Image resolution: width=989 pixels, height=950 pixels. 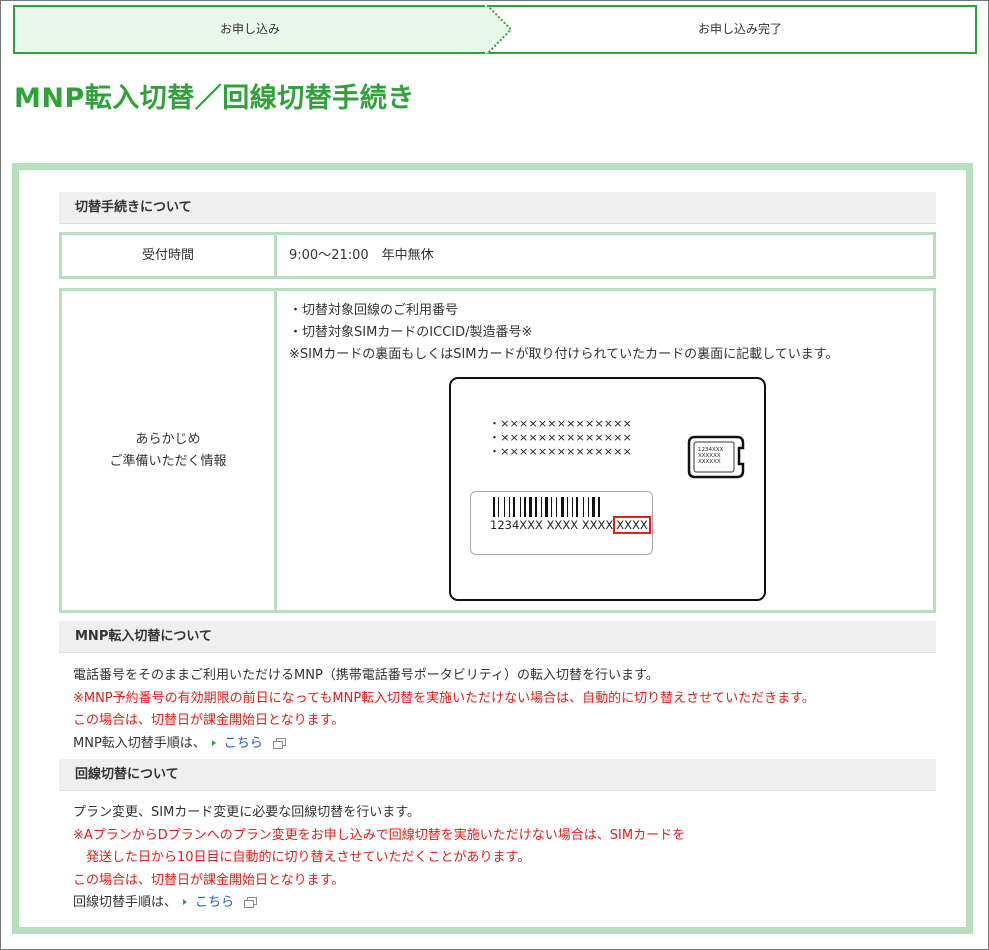 What do you see at coordinates (214, 902) in the screenshot?
I see `line-switch-procedure-link: こちら` at bounding box center [214, 902].